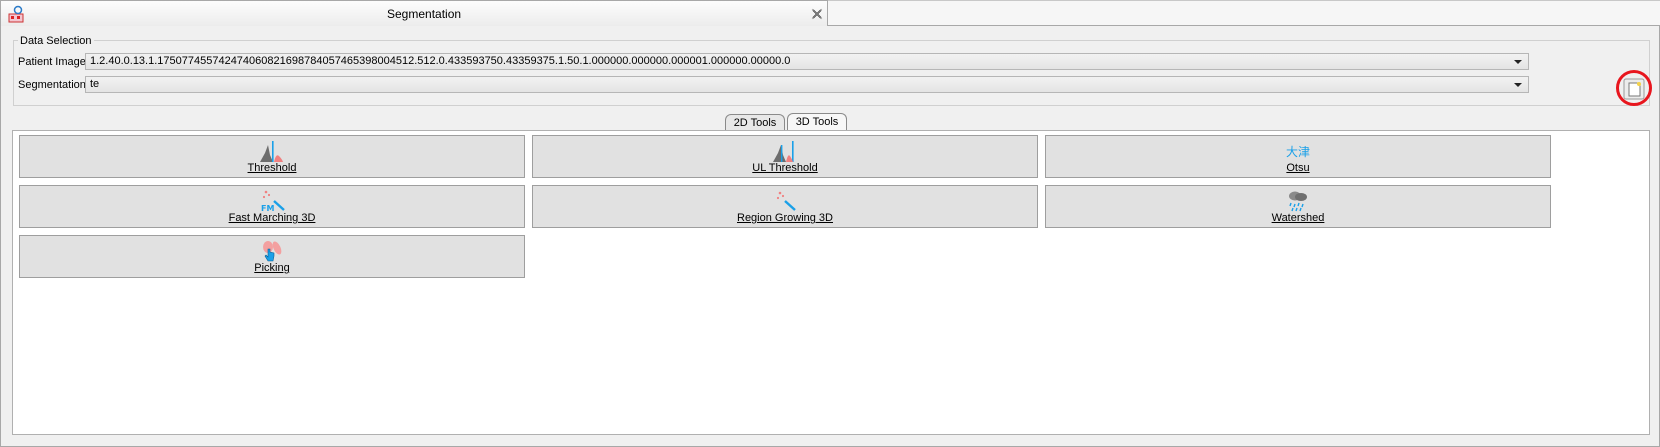  What do you see at coordinates (831, 73) in the screenshot?
I see `data-selection-group` at bounding box center [831, 73].